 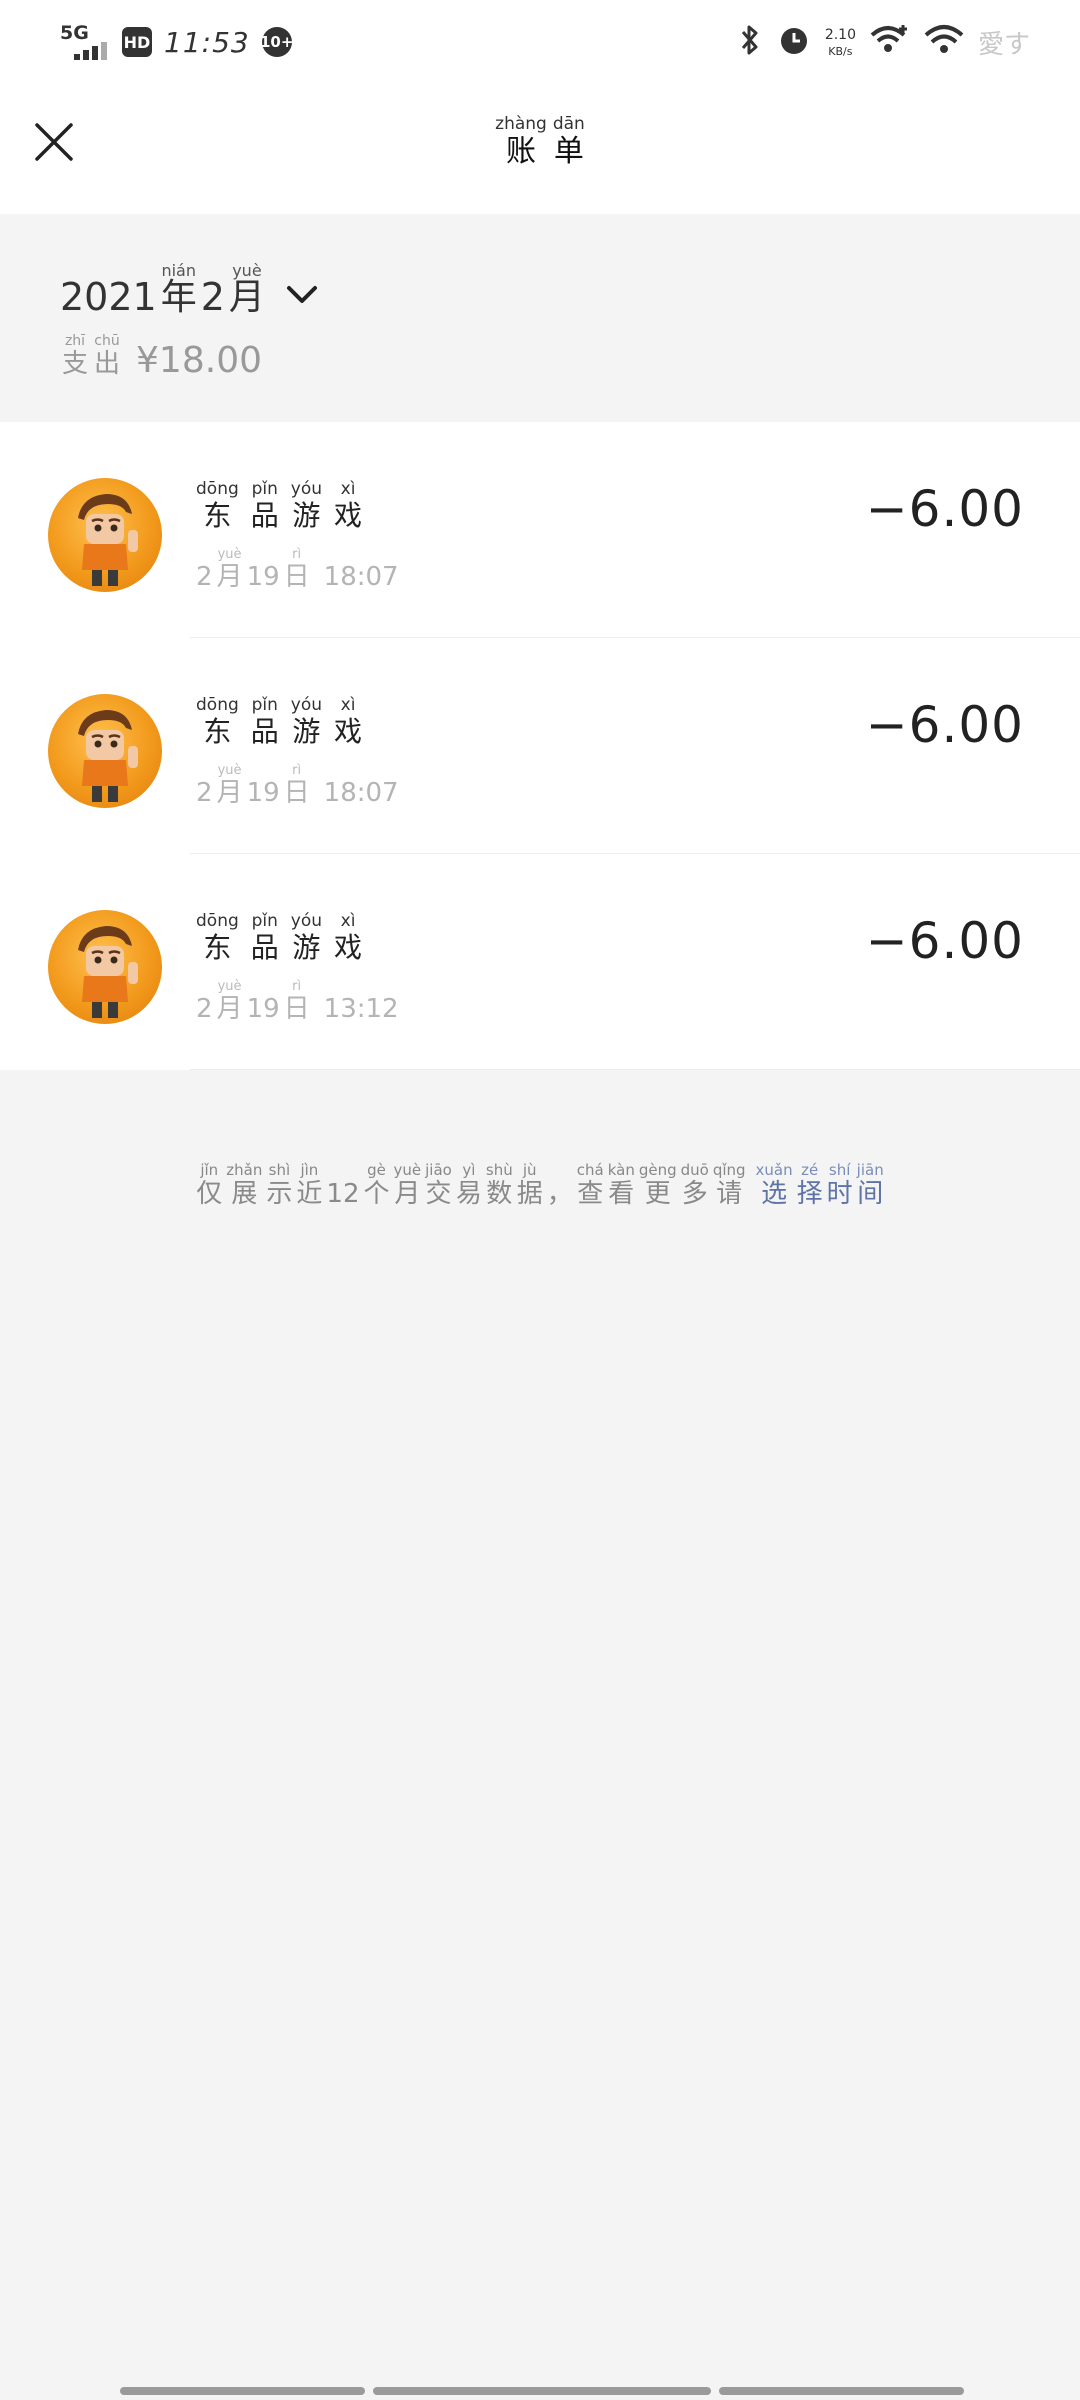 I want to click on notice-char: jù 据, so click(x=529, y=1185).